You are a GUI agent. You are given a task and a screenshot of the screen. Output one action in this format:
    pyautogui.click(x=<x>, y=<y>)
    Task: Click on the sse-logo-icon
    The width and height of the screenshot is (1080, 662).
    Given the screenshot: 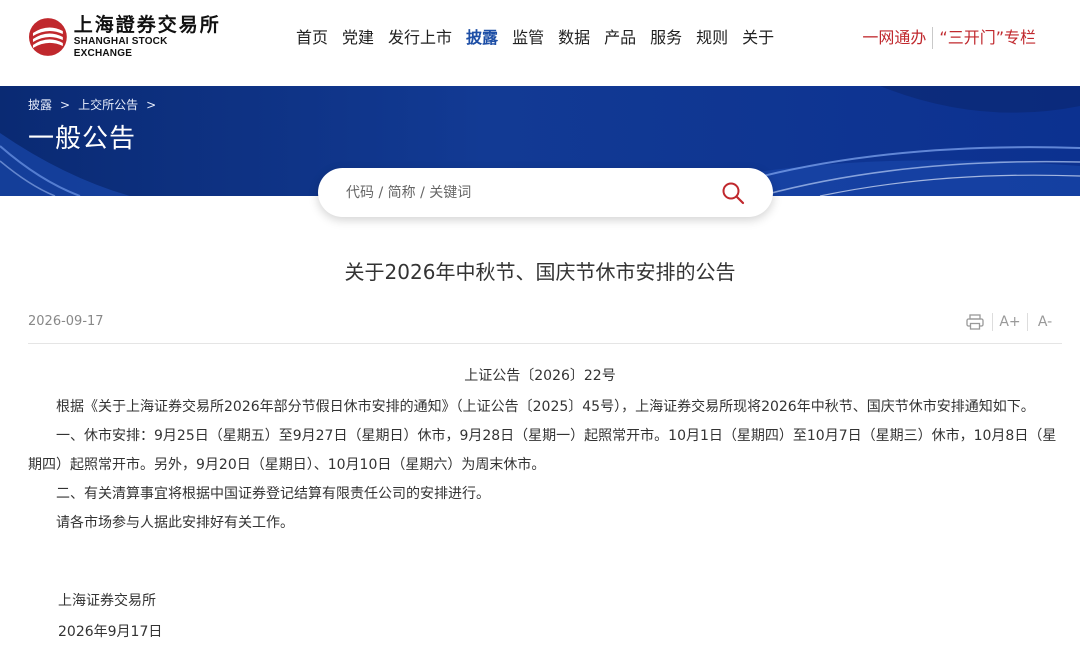 What is the action you would take?
    pyautogui.click(x=47, y=37)
    